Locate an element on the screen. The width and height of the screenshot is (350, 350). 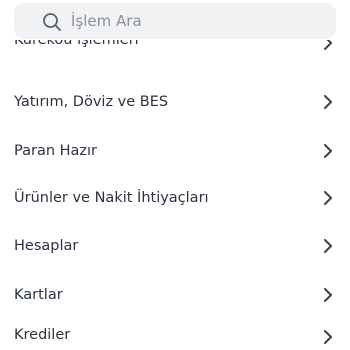
menu-item-urunler: Ürünler ve Nakit İhtiyaçları is located at coordinates (175, 198).